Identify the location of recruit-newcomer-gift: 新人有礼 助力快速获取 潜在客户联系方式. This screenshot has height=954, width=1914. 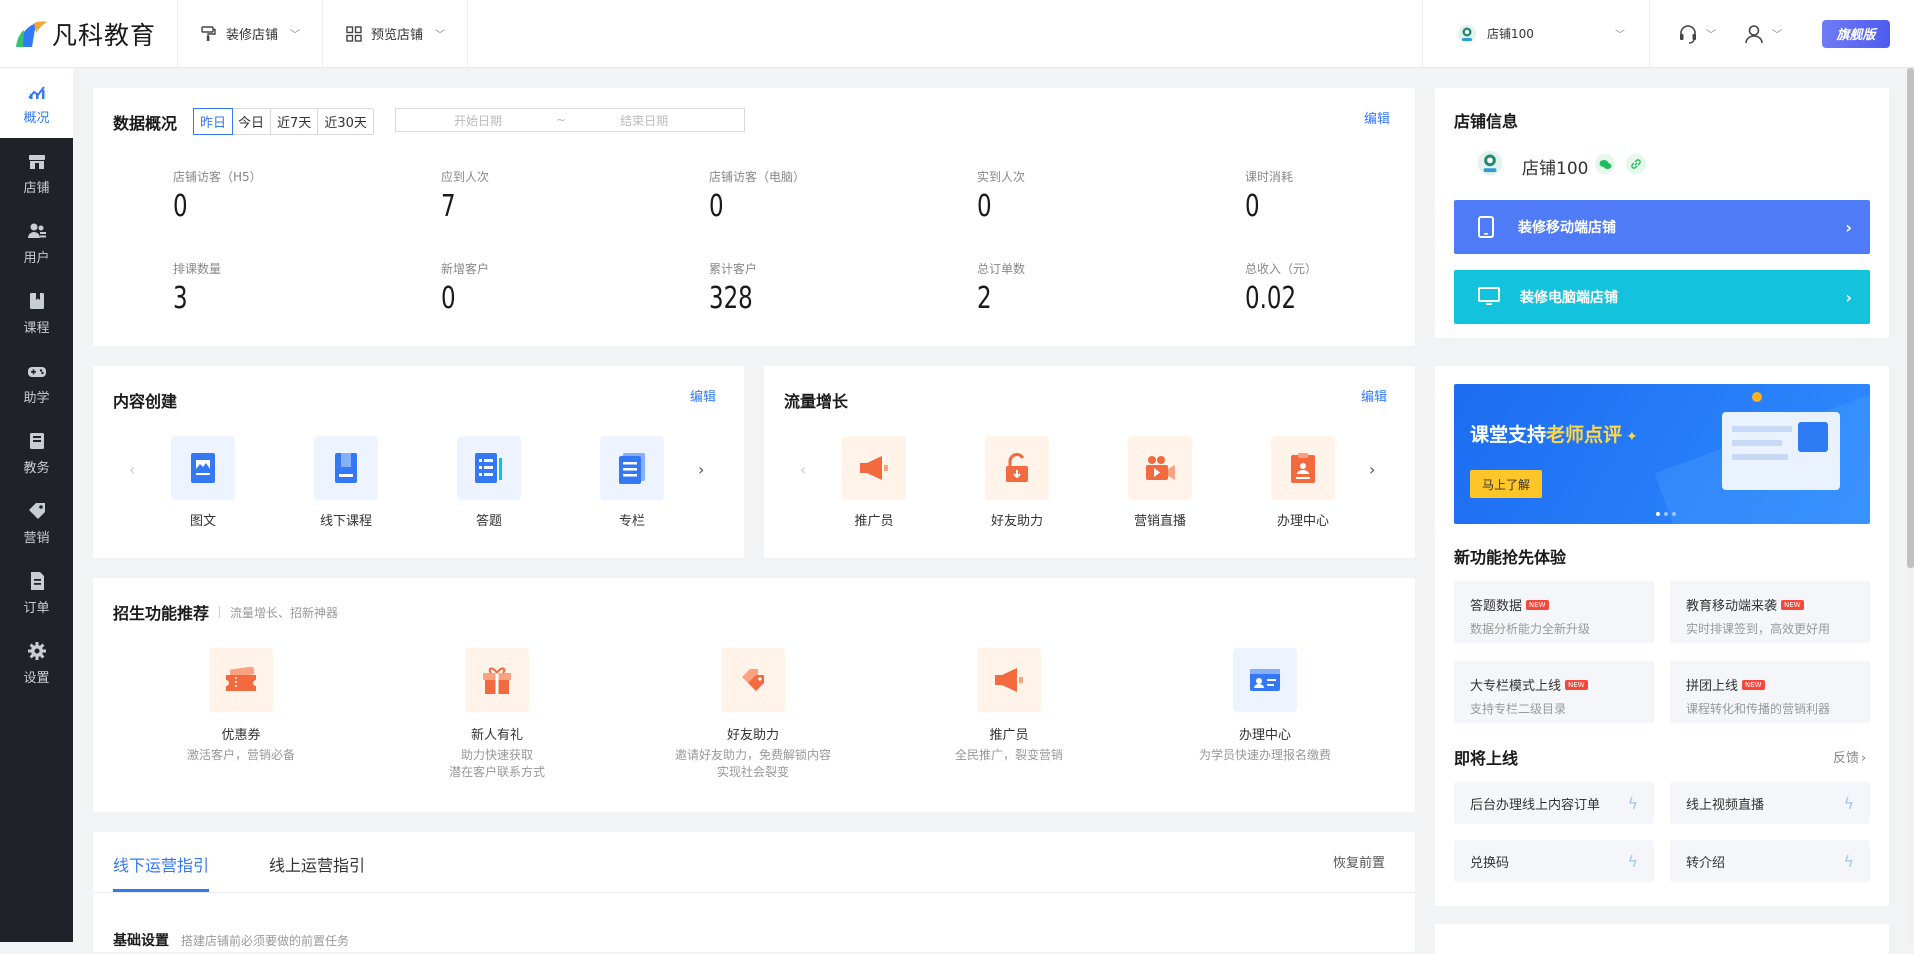
(497, 714).